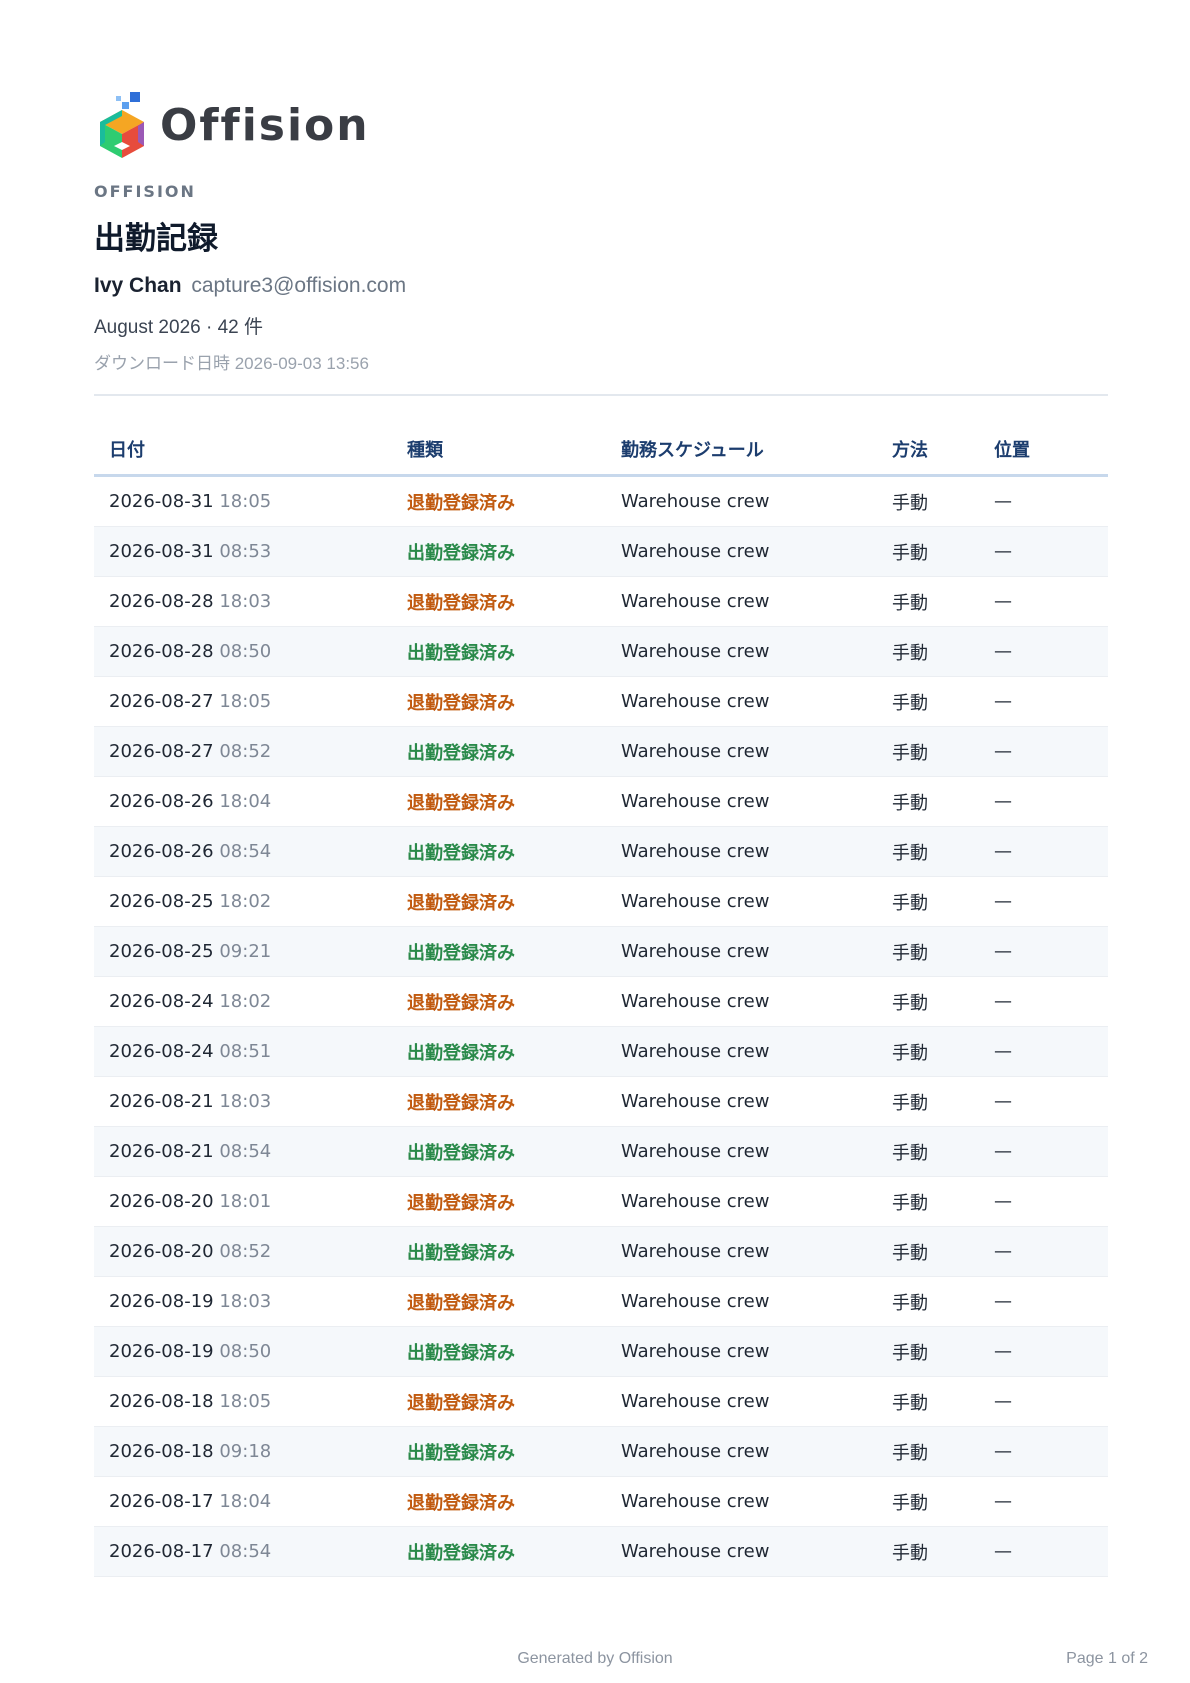 Image resolution: width=1190 pixels, height=1683 pixels. Describe the element at coordinates (245, 1201) in the screenshot. I see `record-time: 18:01` at that location.